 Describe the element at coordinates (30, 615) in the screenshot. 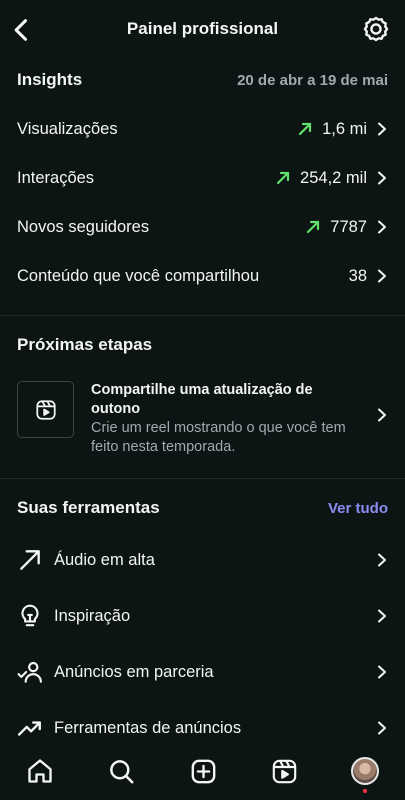

I see `lightbulb-icon` at that location.